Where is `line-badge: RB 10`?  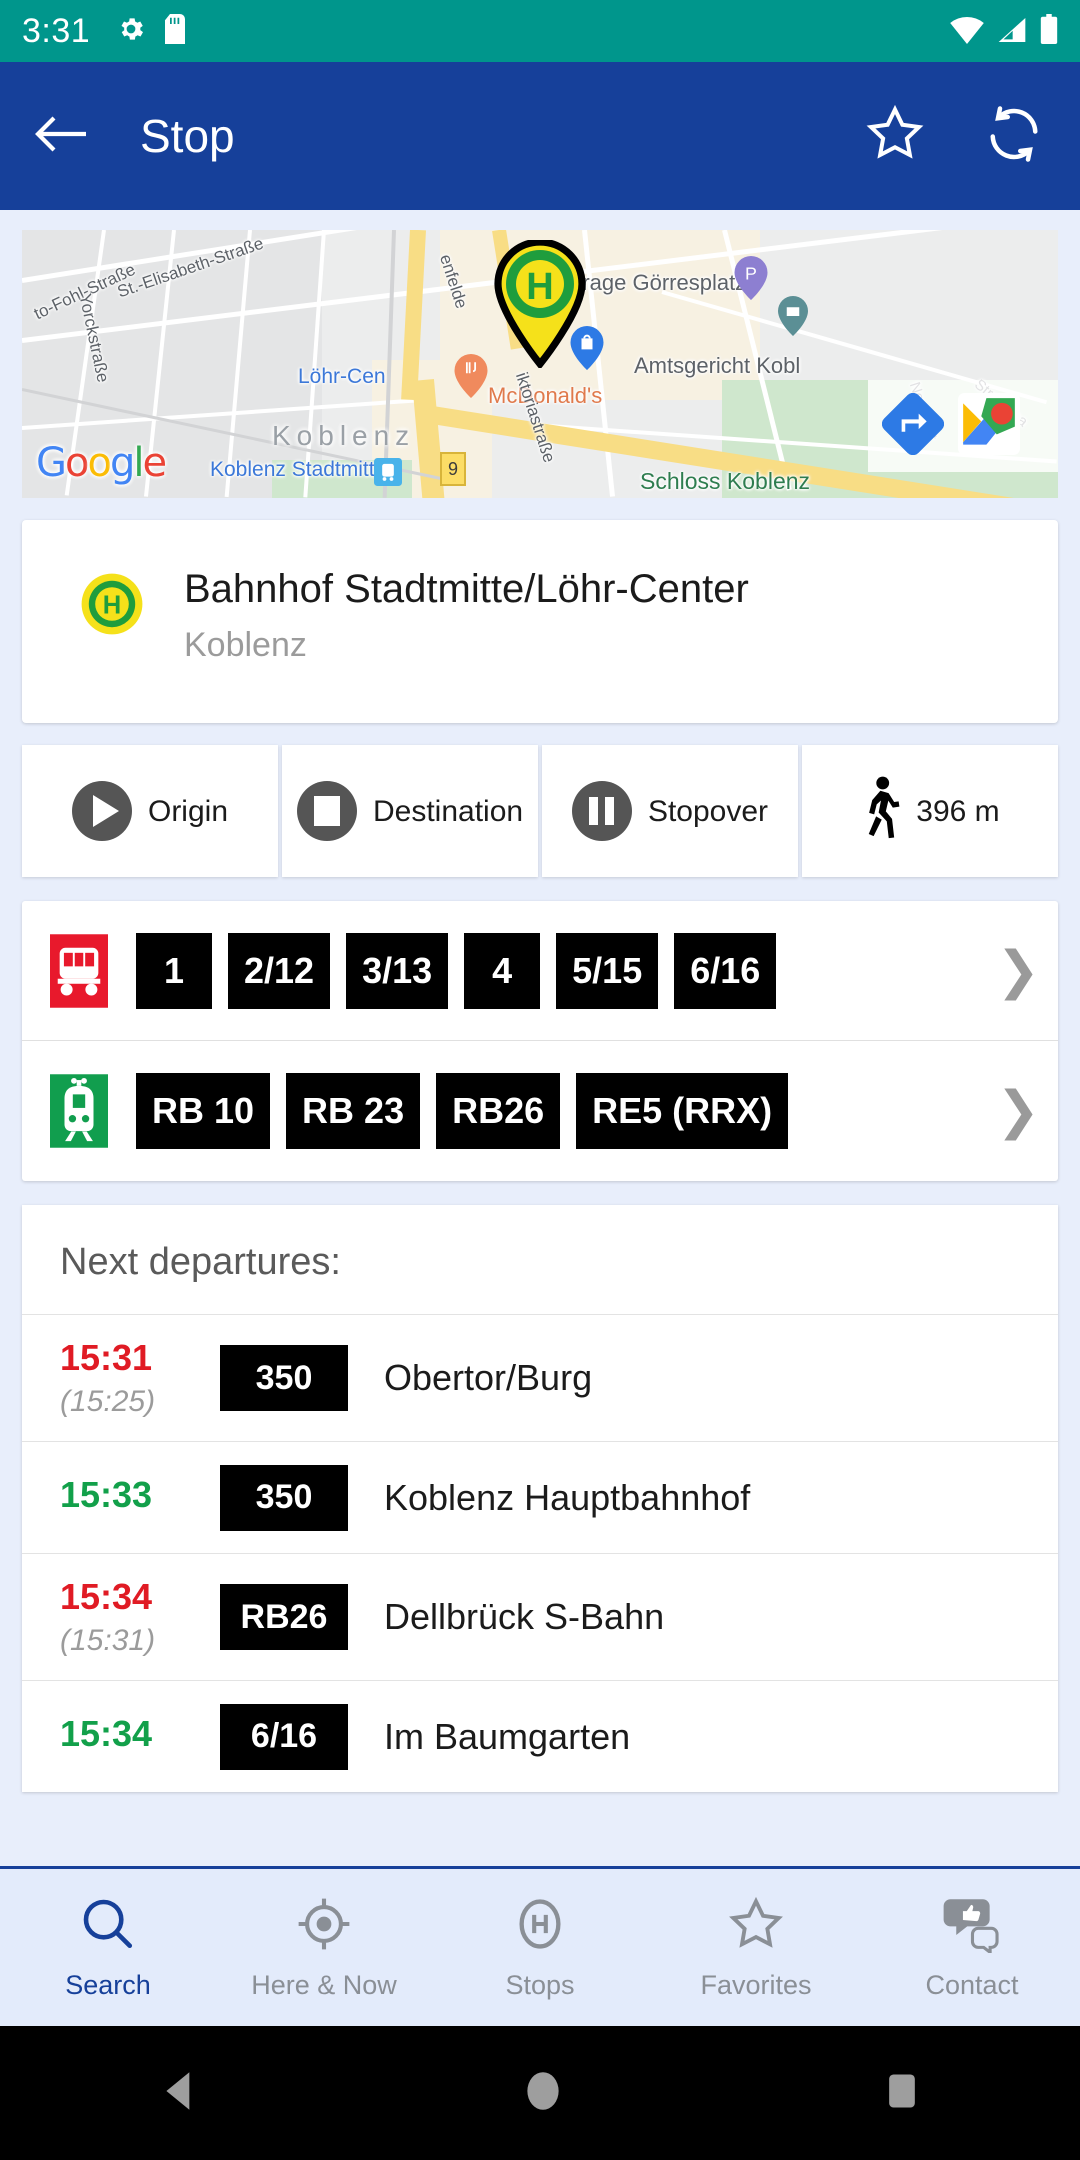 line-badge: RB 10 is located at coordinates (203, 1111).